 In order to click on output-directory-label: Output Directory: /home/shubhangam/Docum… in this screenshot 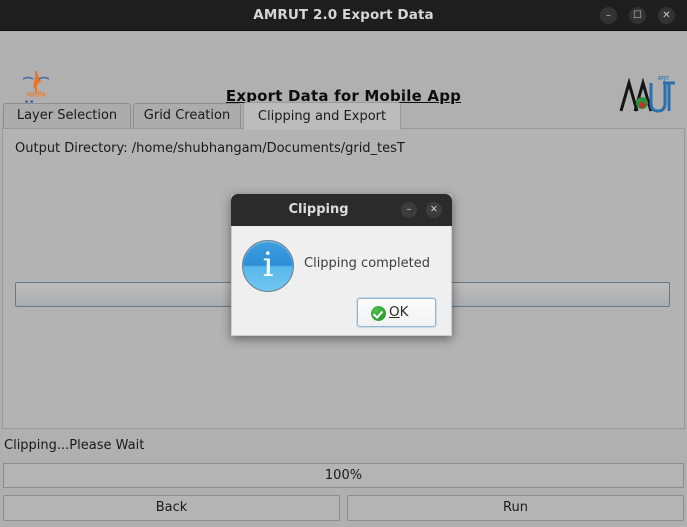, I will do `click(210, 148)`.